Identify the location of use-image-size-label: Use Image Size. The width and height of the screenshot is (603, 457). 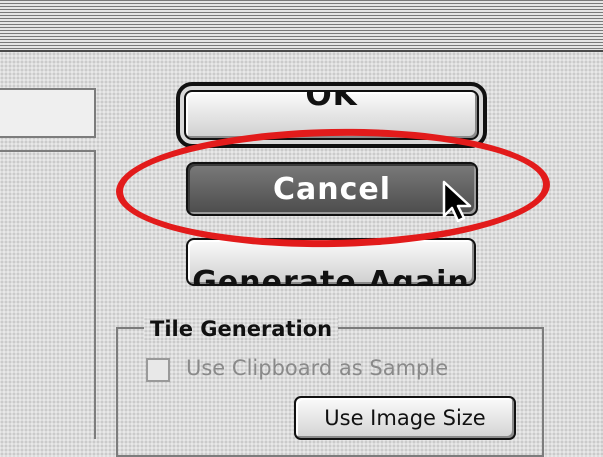
(405, 418).